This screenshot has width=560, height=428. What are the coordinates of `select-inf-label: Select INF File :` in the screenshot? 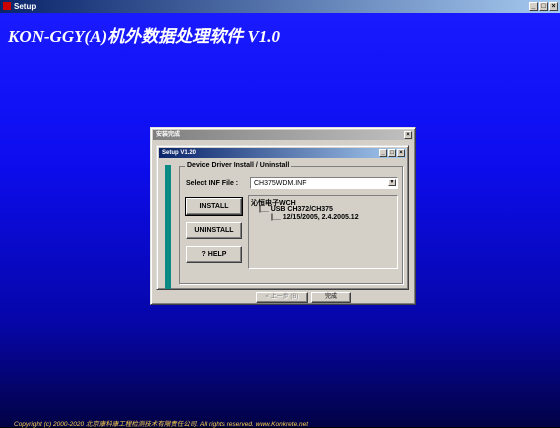 It's located at (212, 183).